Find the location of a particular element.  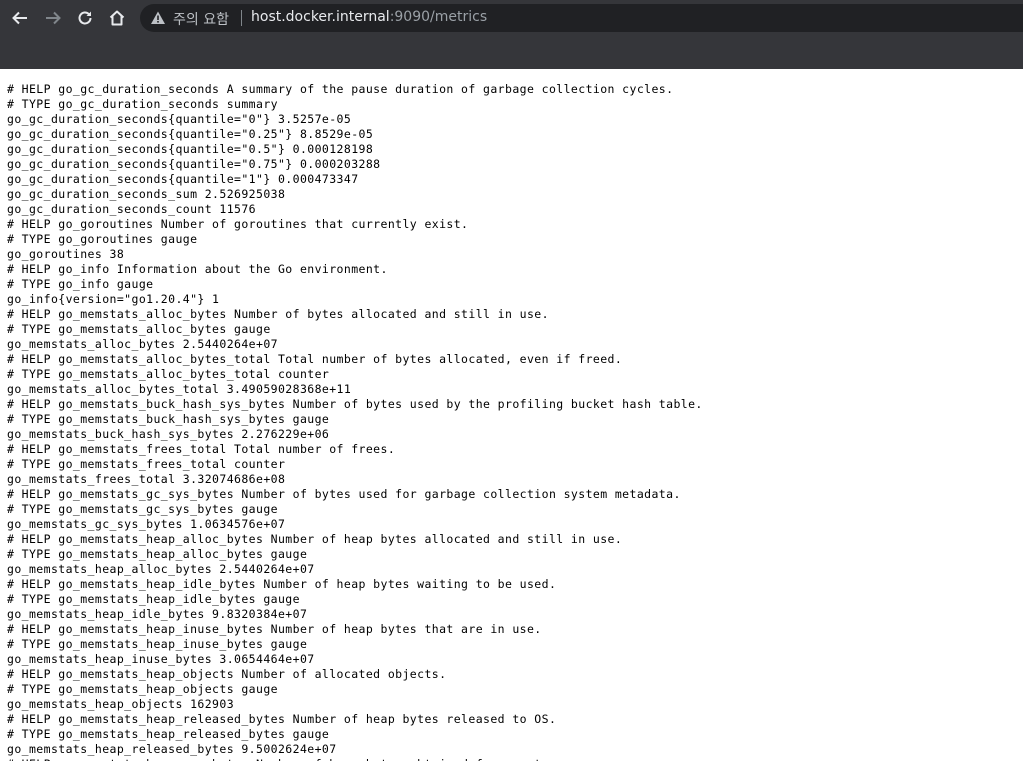

warning-triangle-icon is located at coordinates (158, 18).